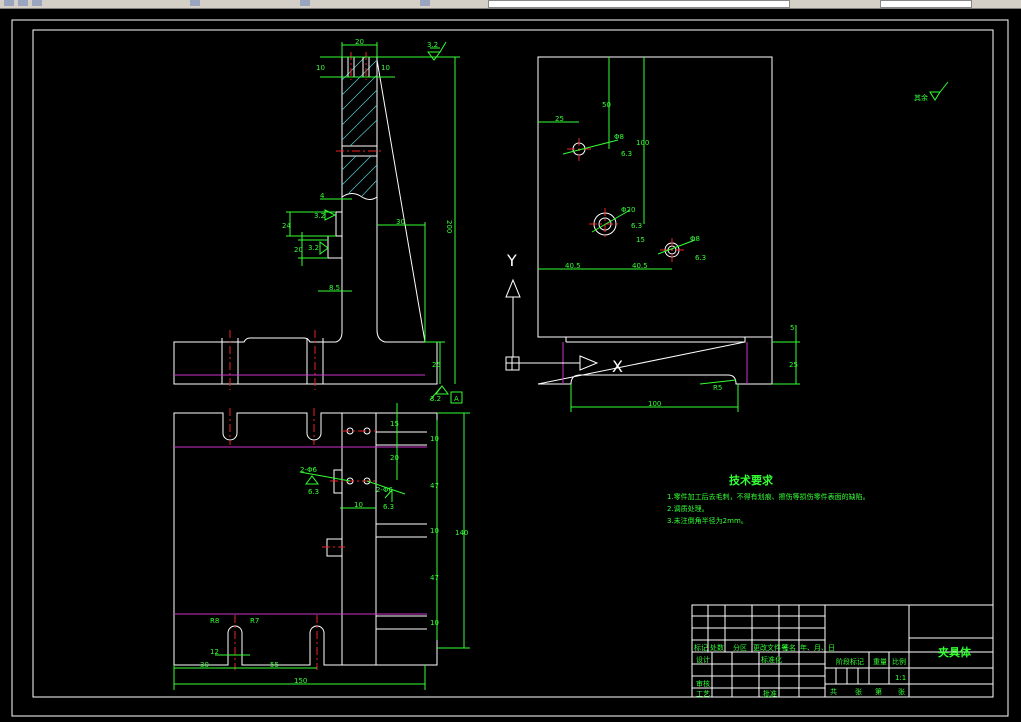  I want to click on top-outline, so click(305, 539).